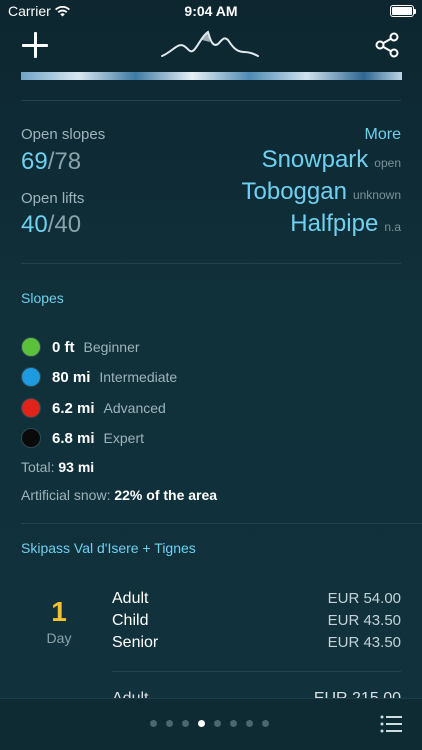 This screenshot has width=422, height=750. What do you see at coordinates (73, 408) in the screenshot?
I see `slope-length: 6.2 mi` at bounding box center [73, 408].